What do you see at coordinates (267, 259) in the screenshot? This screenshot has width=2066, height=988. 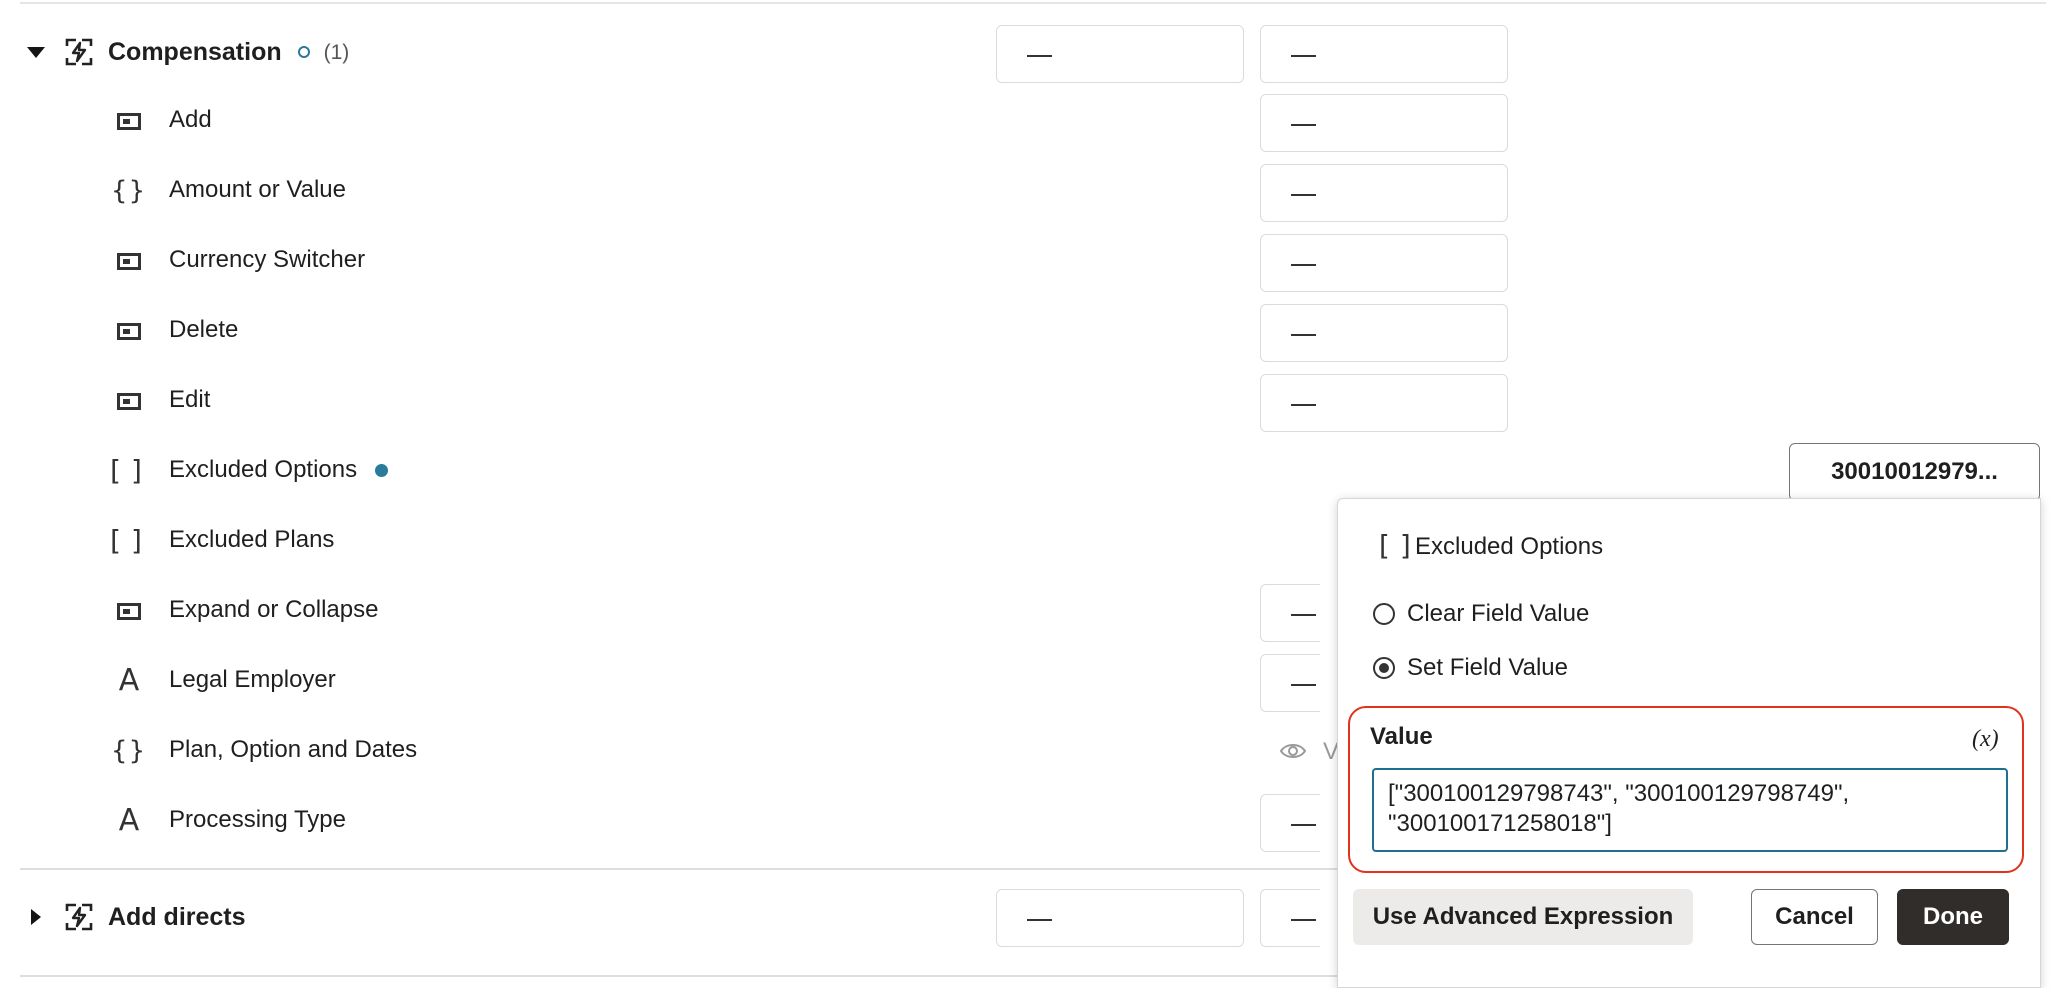 I see `field-label: Currency Switcher` at bounding box center [267, 259].